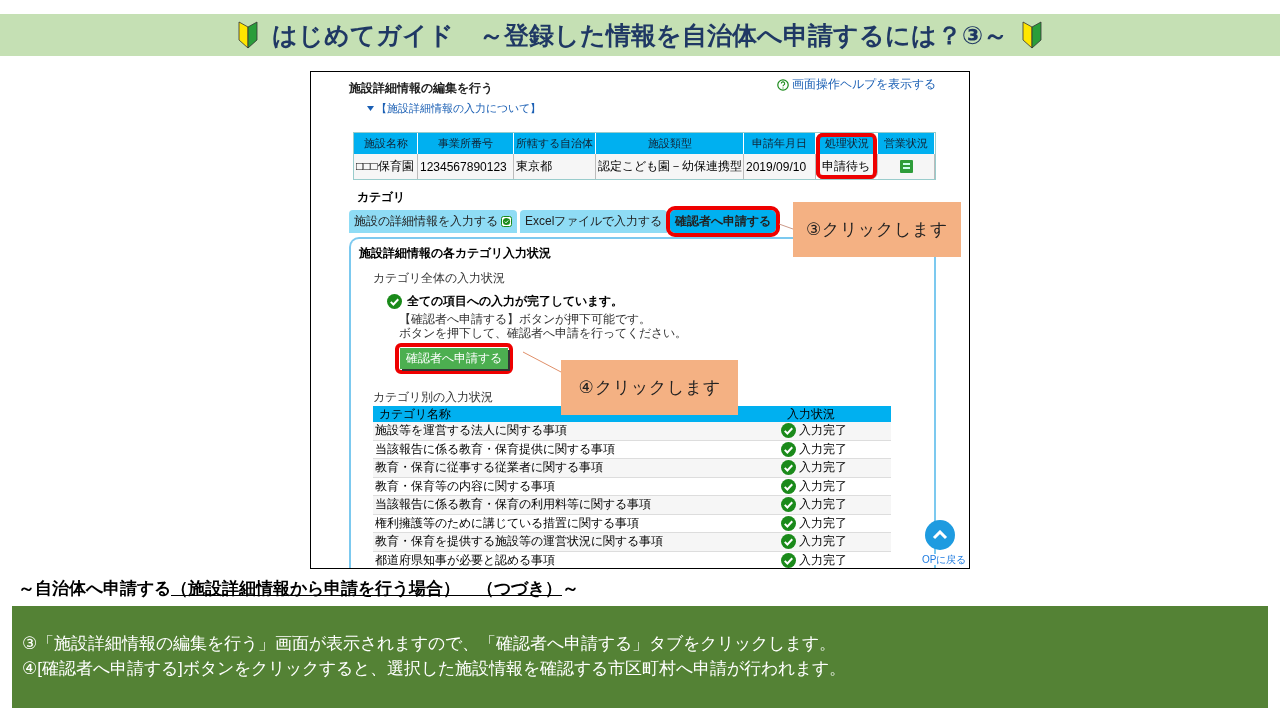  I want to click on info-toggle-link: 【施設詳細情報の入力について】, so click(651, 108).